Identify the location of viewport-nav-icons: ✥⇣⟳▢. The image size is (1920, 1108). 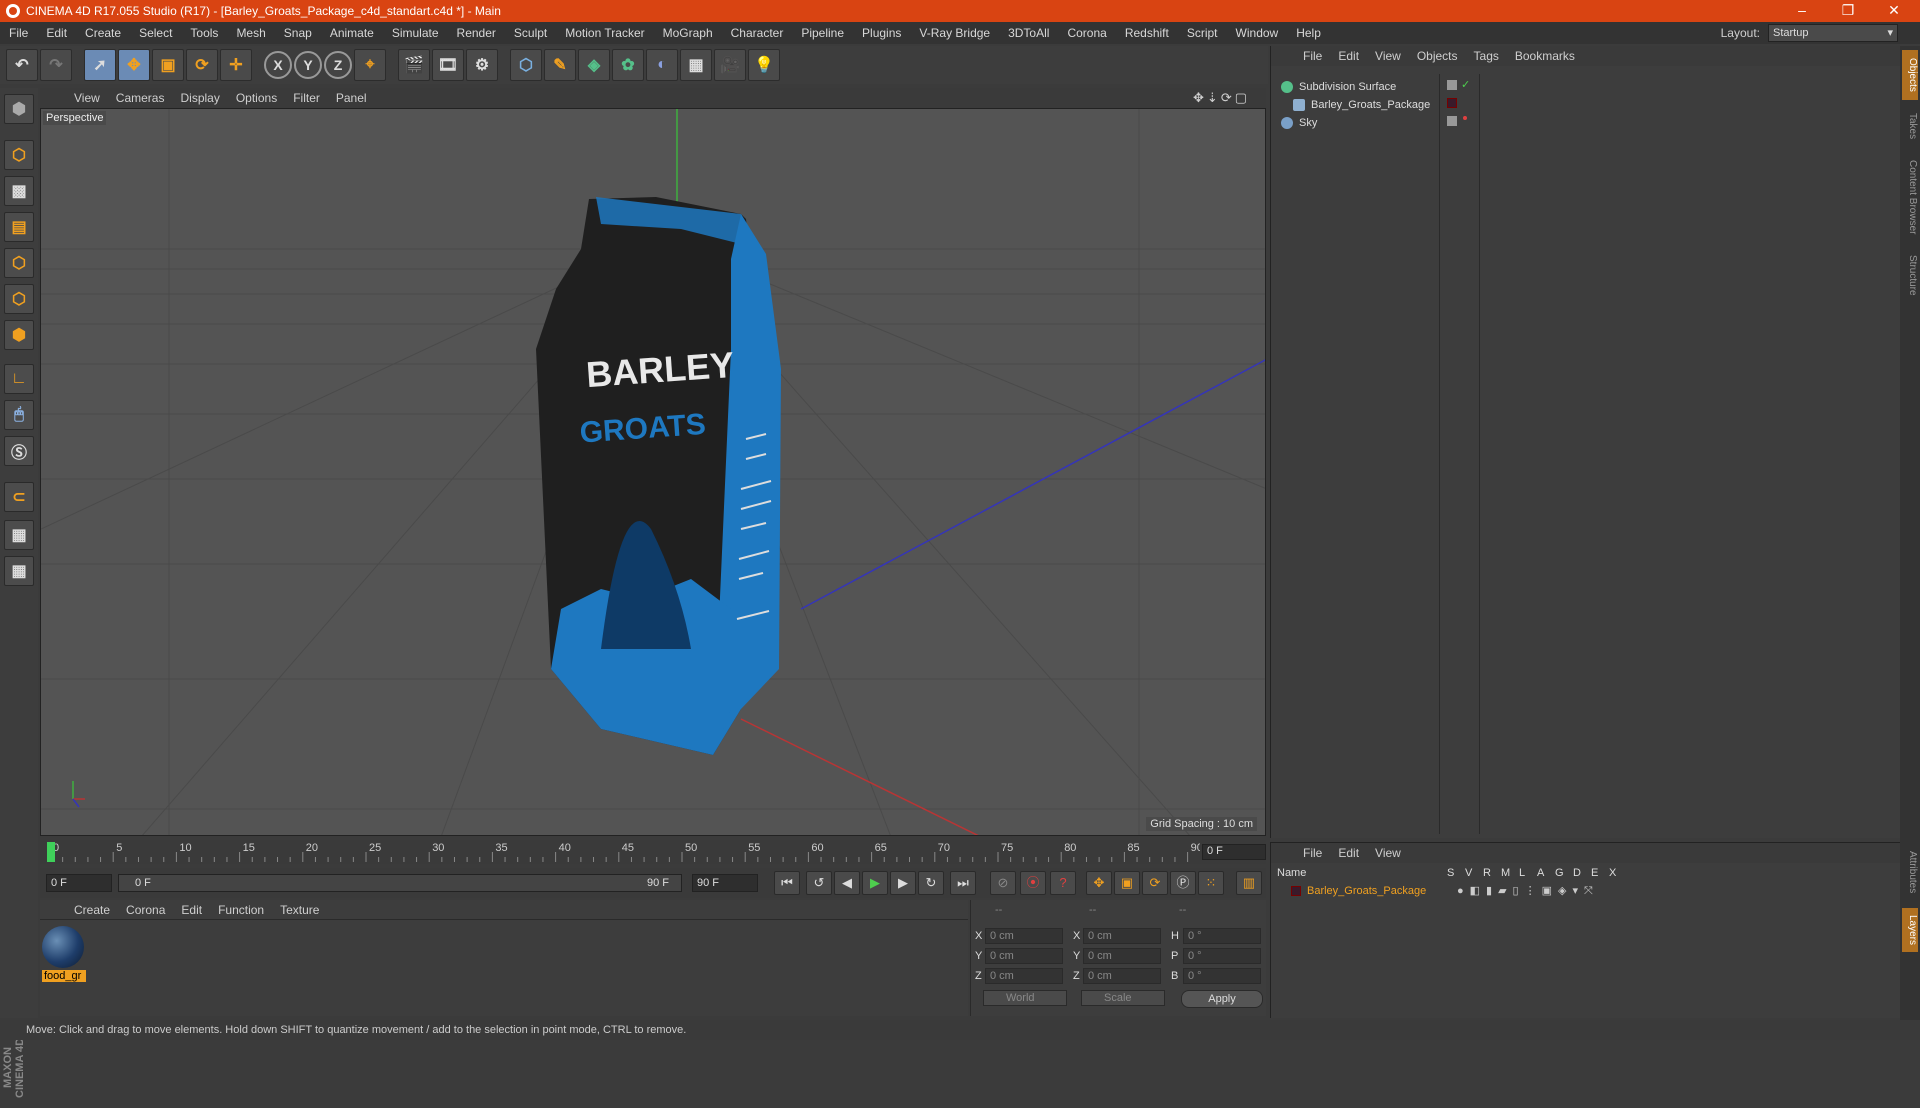
(1221, 98).